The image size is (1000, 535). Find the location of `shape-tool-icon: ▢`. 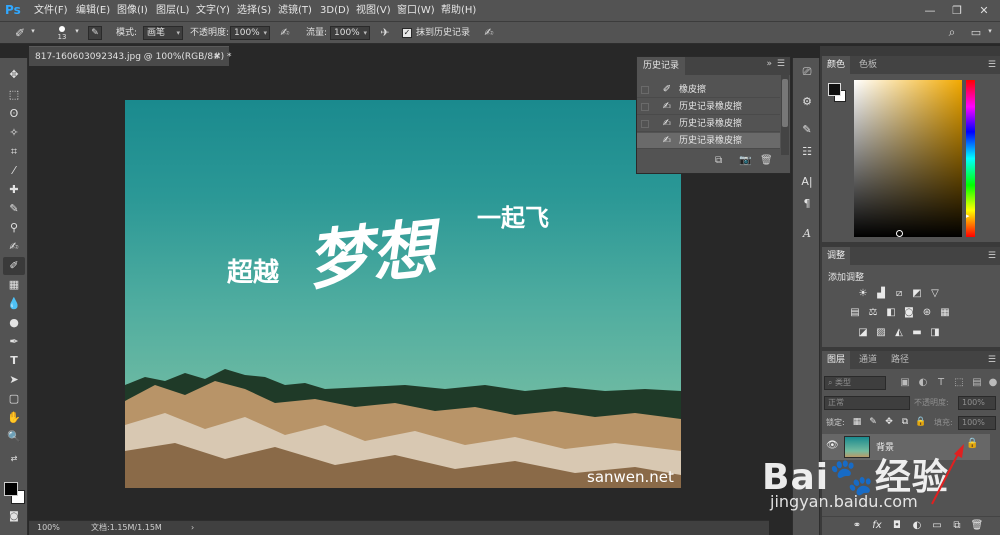

shape-tool-icon: ▢ is located at coordinates (14, 399).